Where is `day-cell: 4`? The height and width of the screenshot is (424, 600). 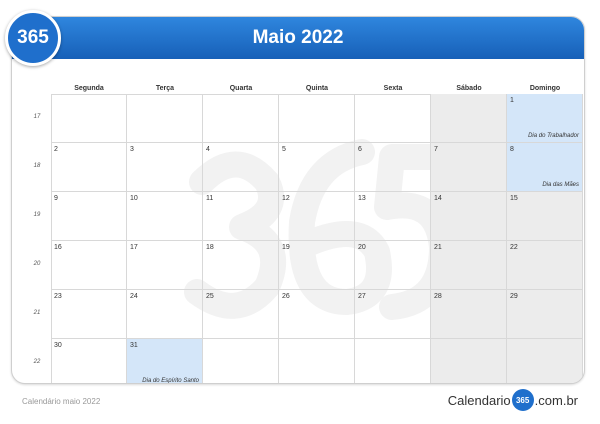
day-cell: 4 is located at coordinates (241, 167).